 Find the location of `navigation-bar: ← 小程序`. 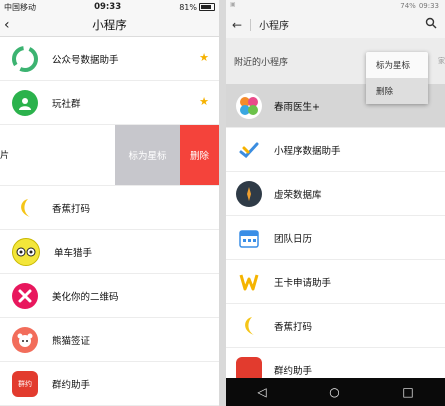

navigation-bar: ← 小程序 is located at coordinates (335, 24).